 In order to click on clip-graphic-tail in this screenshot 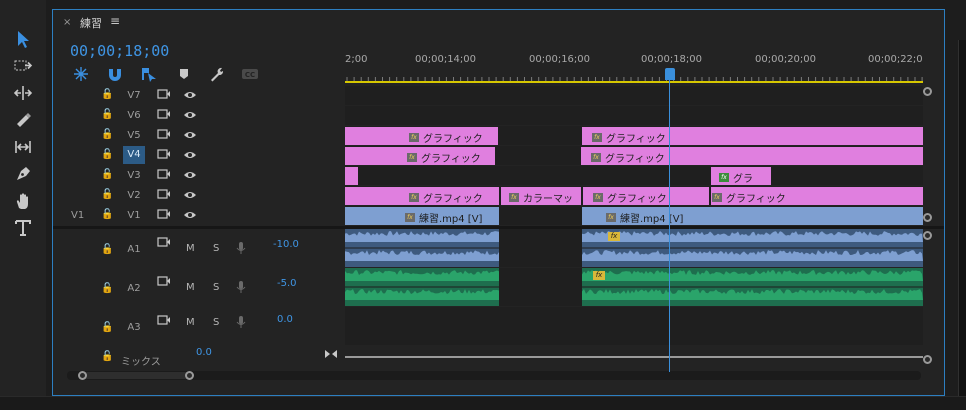, I will do `click(351, 176)`.